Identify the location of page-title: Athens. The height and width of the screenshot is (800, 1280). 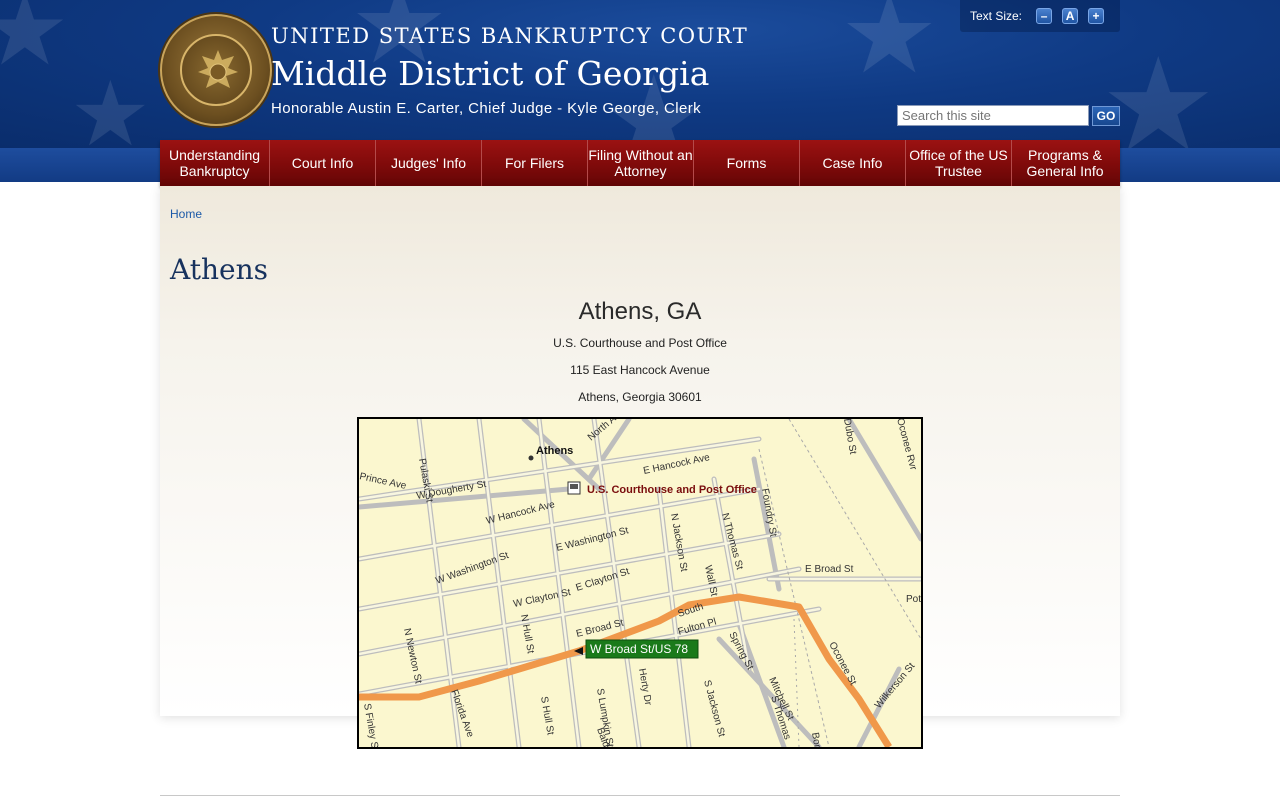
(219, 269).